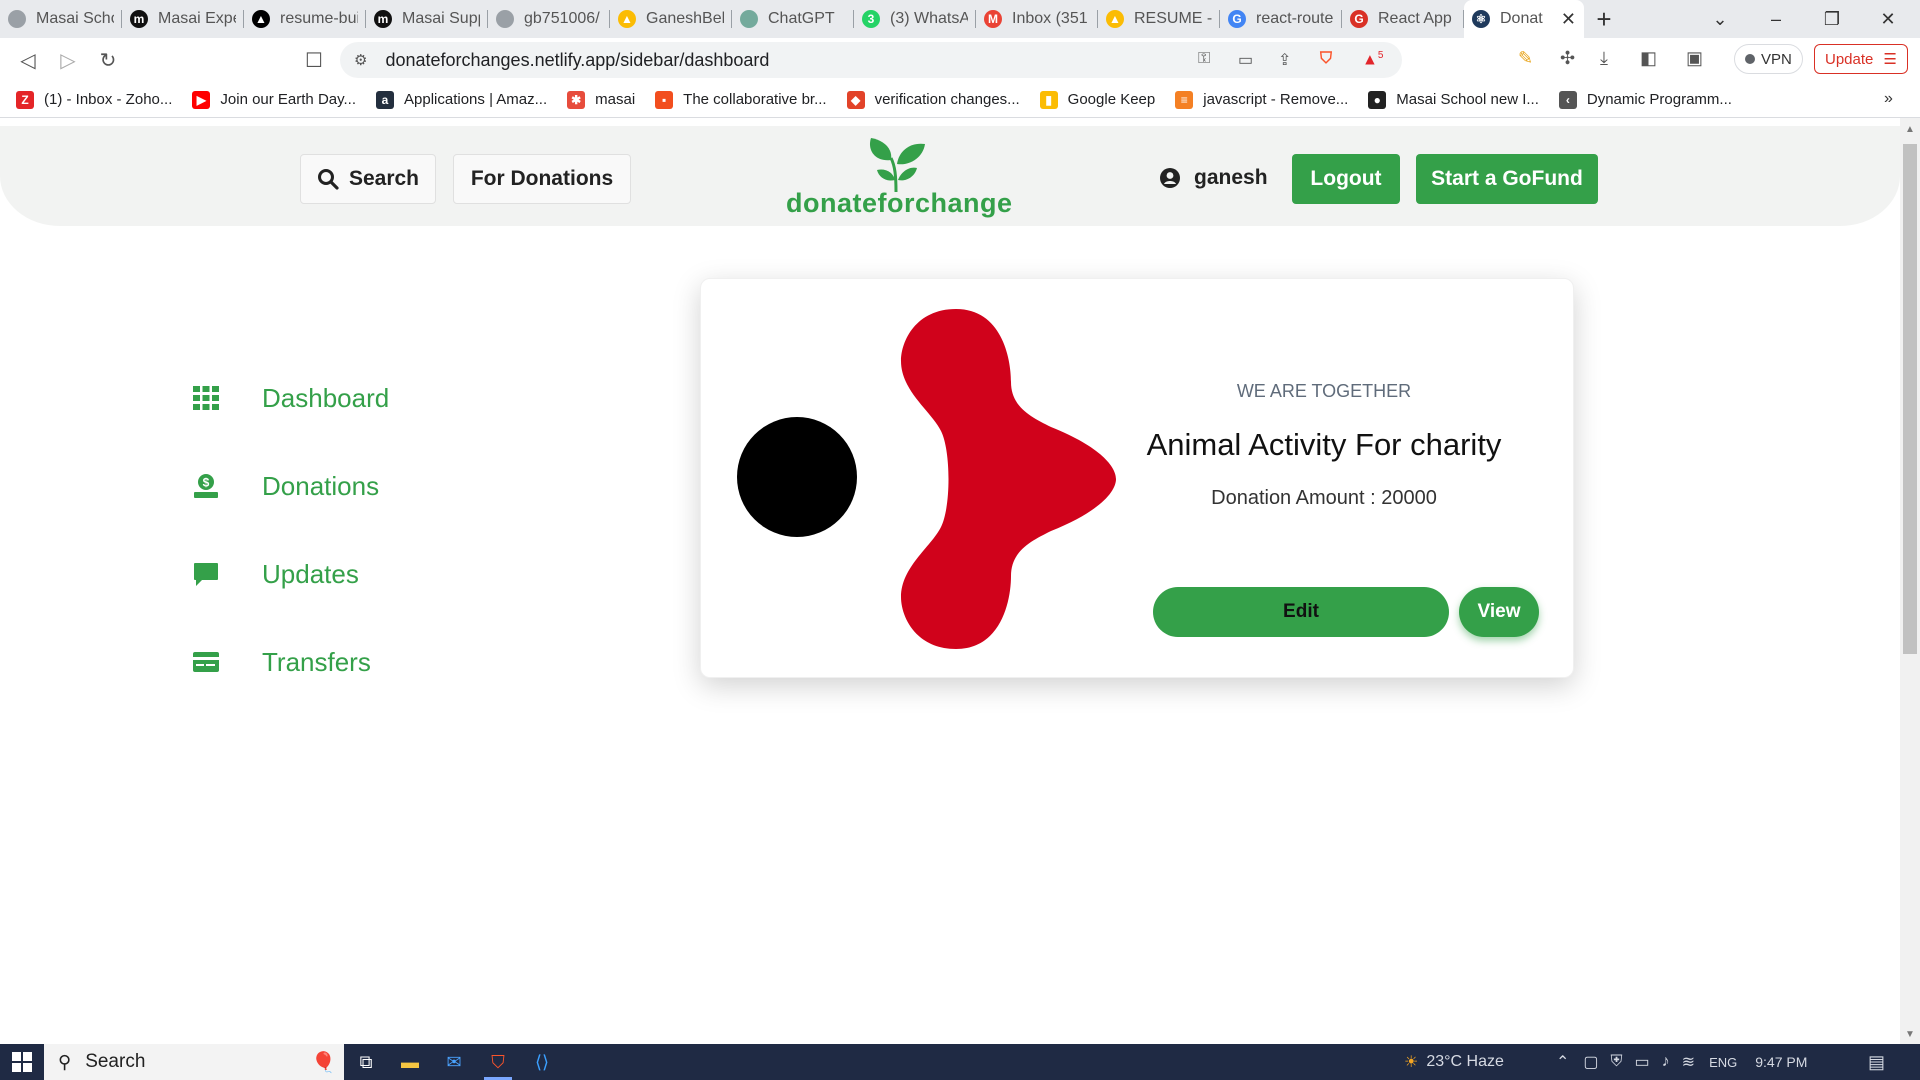 The image size is (1920, 1080). I want to click on search-button: Search, so click(368, 179).